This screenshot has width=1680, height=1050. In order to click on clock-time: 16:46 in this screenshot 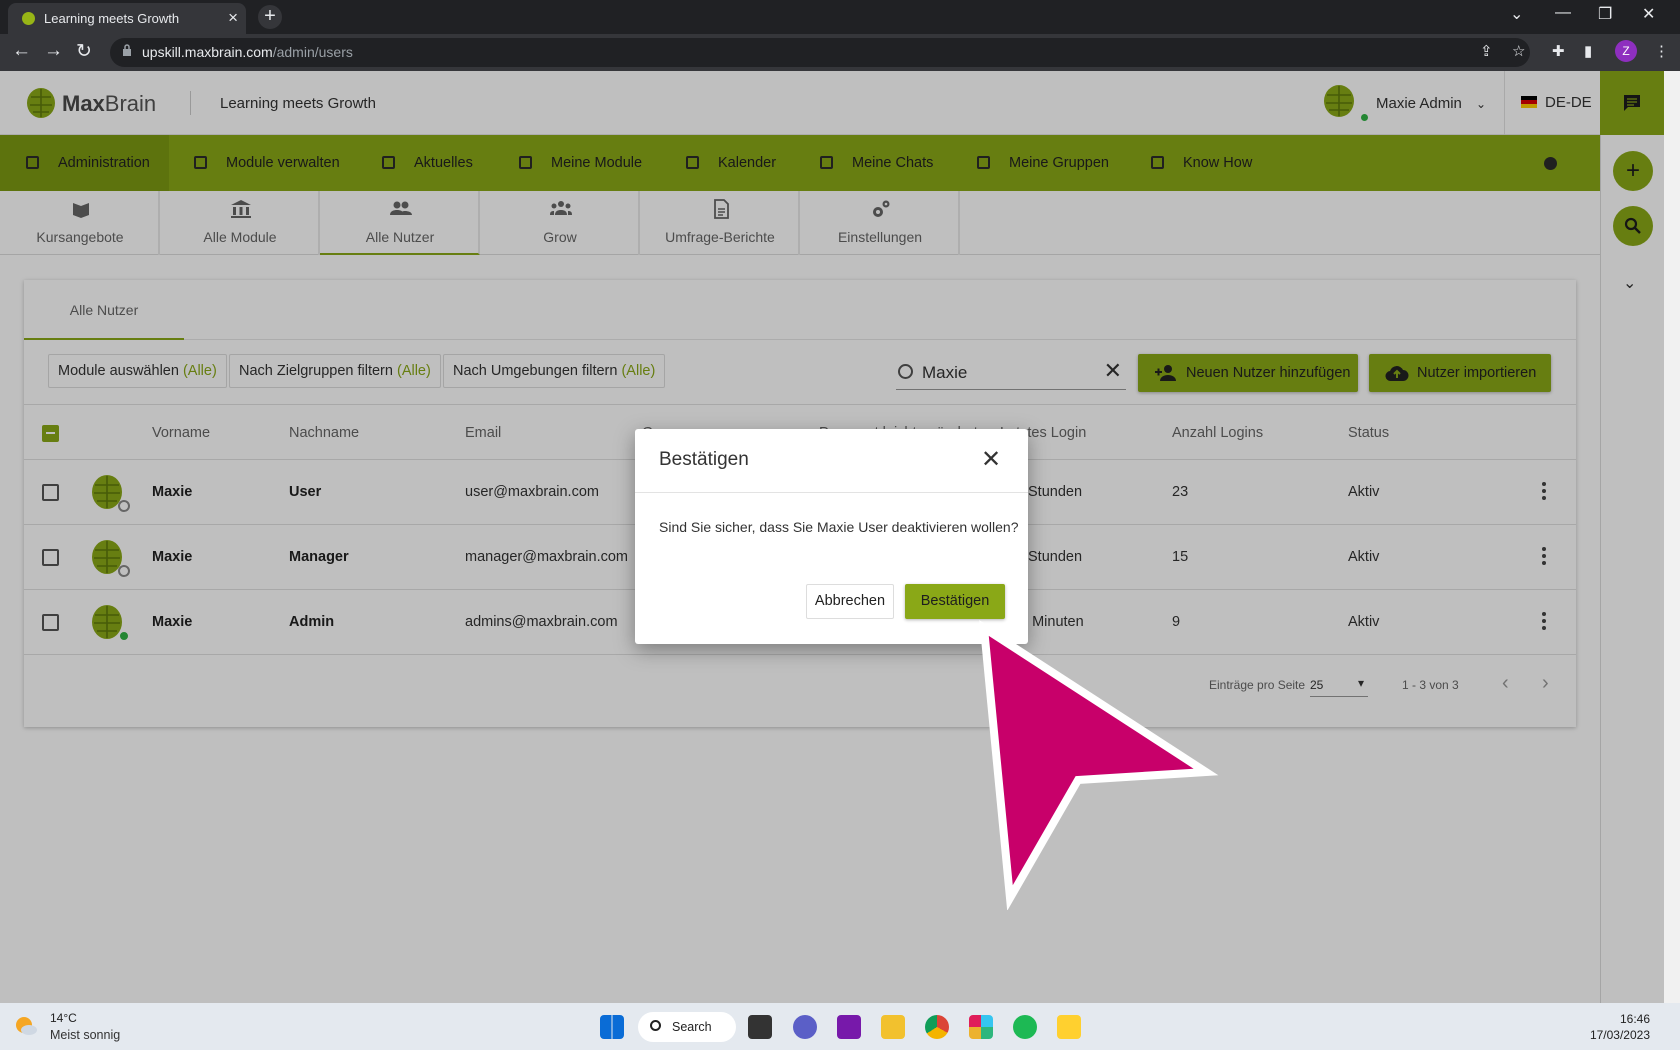, I will do `click(1634, 1019)`.